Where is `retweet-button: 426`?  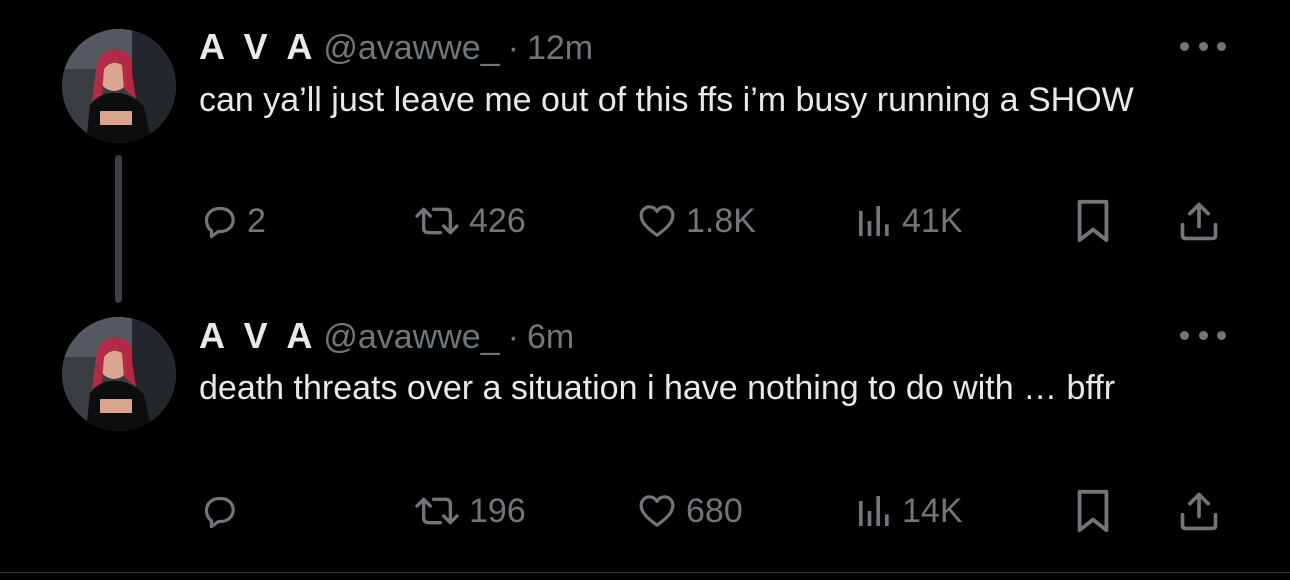
retweet-button: 426 is located at coordinates (469, 221).